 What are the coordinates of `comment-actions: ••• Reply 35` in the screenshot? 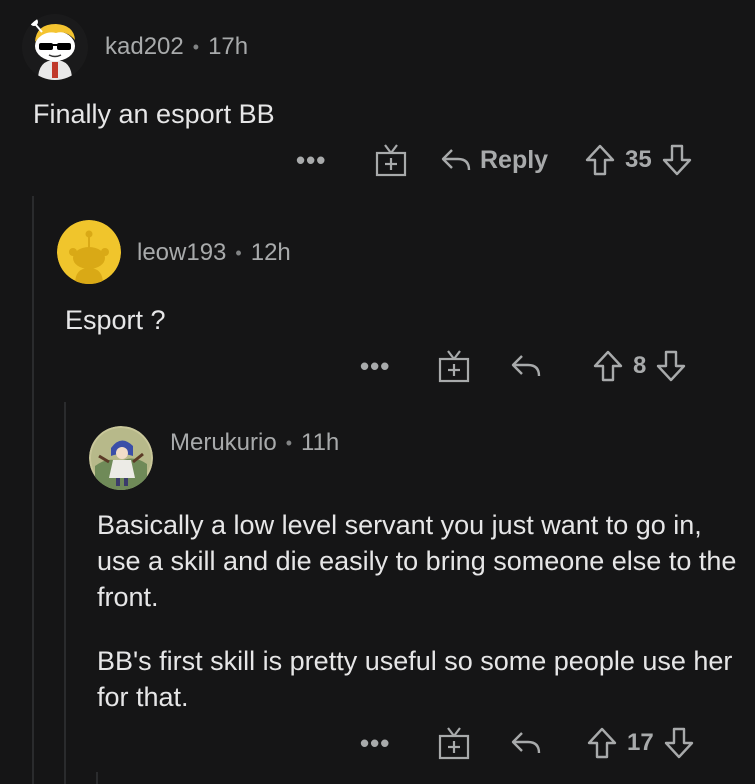 It's located at (377, 160).